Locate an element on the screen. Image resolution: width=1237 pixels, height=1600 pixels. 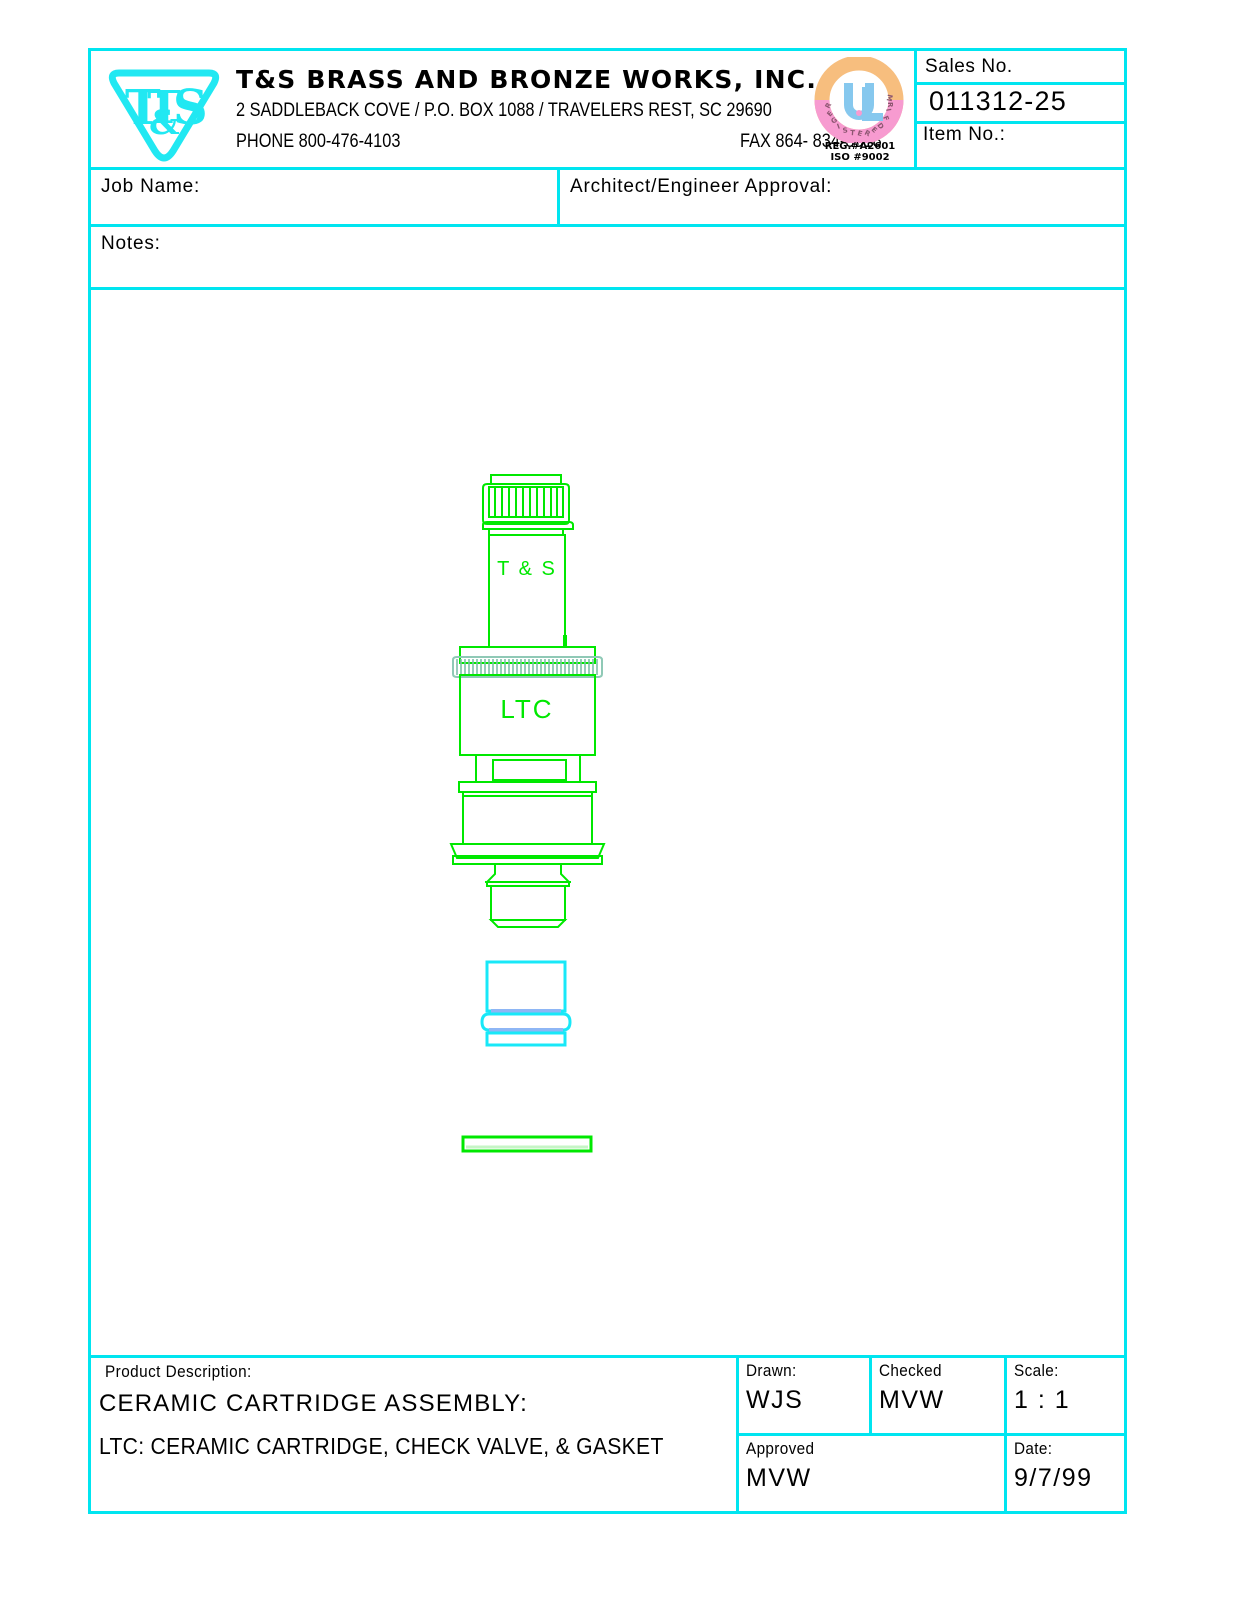
svg-text: M is located at coordinates (889, 98).